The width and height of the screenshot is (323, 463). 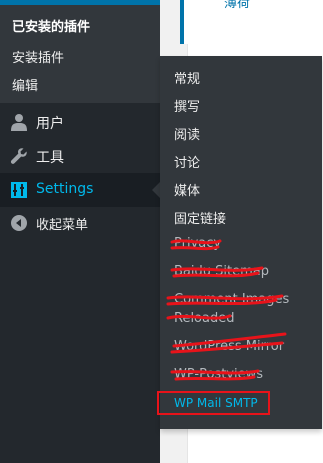 What do you see at coordinates (231, 299) in the screenshot?
I see `flyout-item-comment-images: Comment Images` at bounding box center [231, 299].